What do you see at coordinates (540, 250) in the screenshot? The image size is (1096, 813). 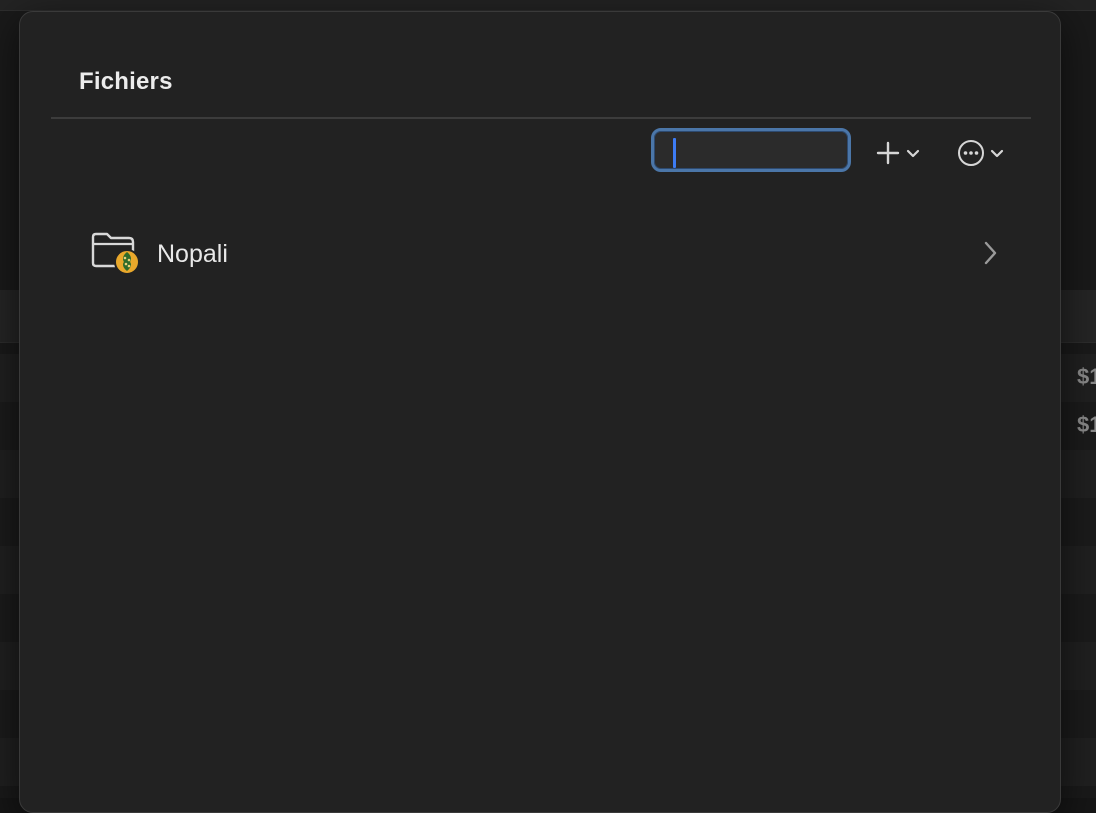 I see `list-item-folder: Nopali` at bounding box center [540, 250].